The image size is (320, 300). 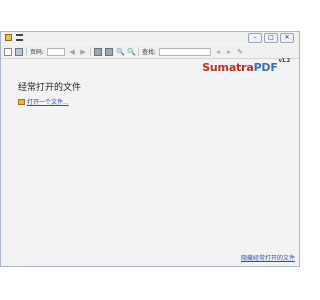 I want to click on search-label: 查找:, so click(x=149, y=52).